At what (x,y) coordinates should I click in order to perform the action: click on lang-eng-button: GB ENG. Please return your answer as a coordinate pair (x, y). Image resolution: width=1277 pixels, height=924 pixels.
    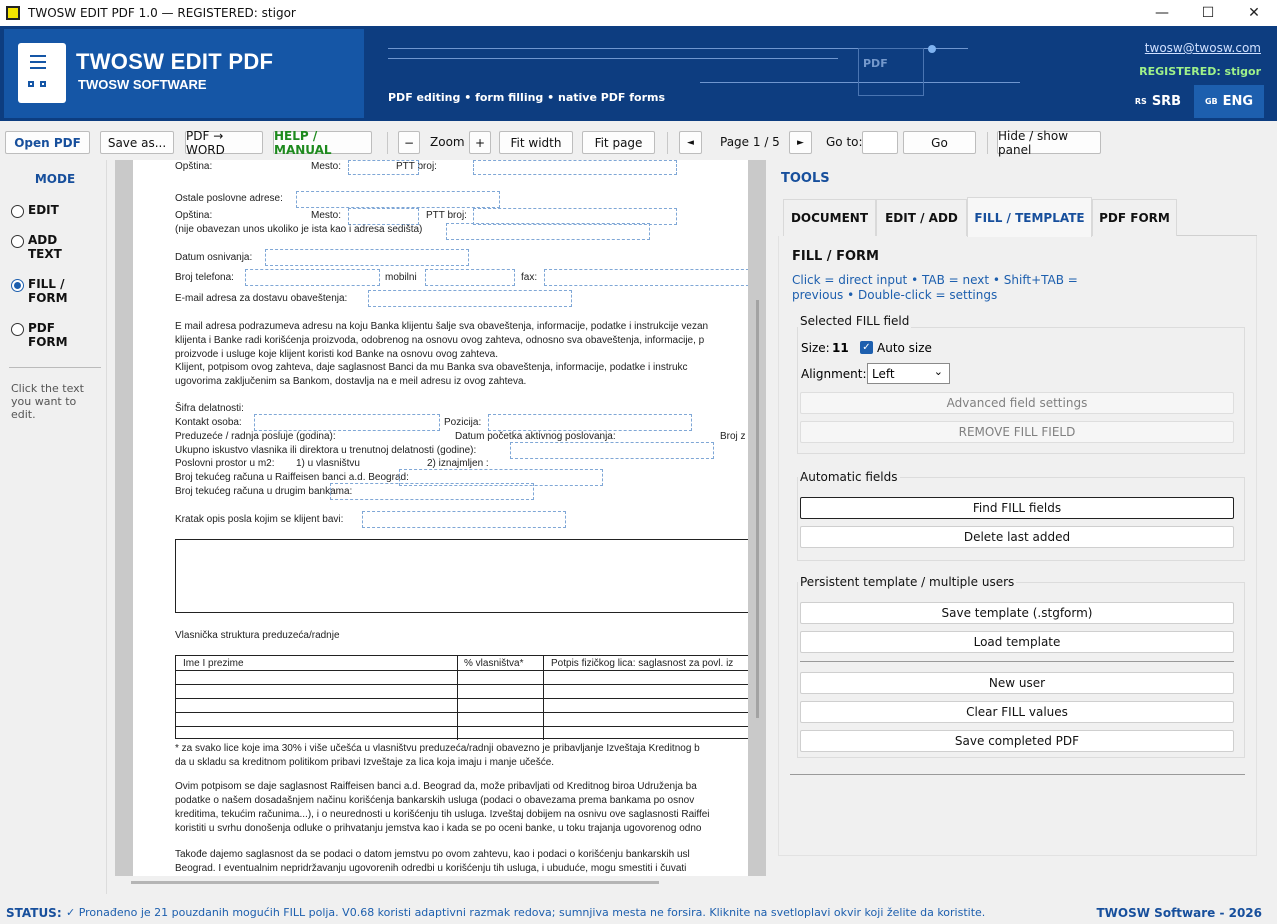
    Looking at the image, I should click on (1229, 101).